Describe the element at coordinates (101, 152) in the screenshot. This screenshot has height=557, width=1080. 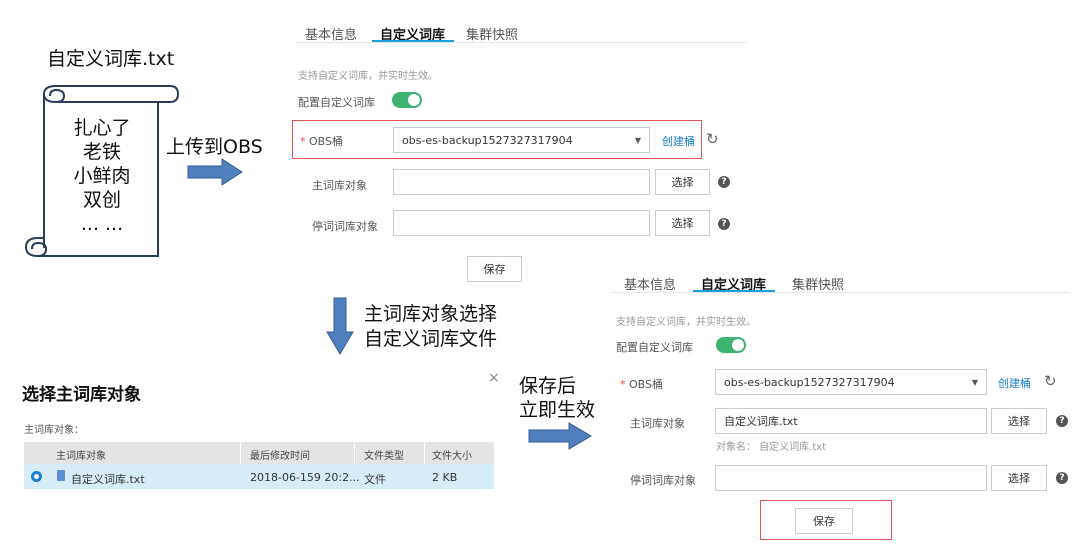
I see `scroll-line: 老铁` at that location.